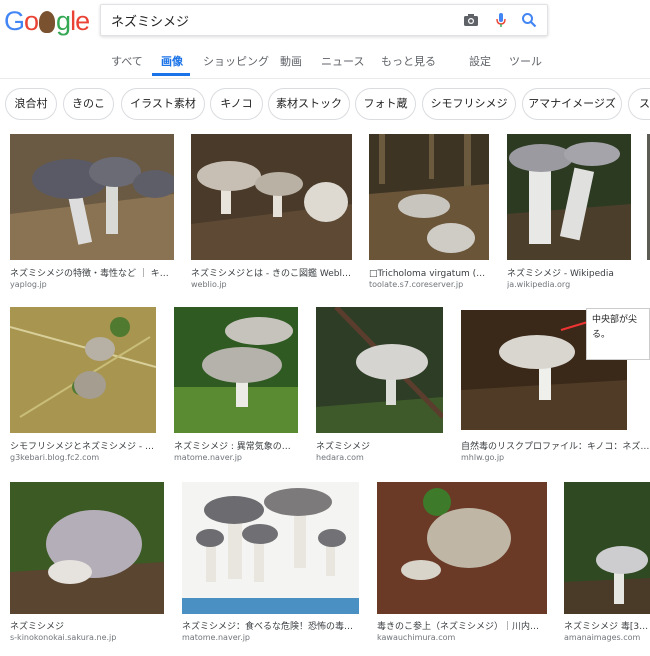  I want to click on active-tab-indicator, so click(171, 74).